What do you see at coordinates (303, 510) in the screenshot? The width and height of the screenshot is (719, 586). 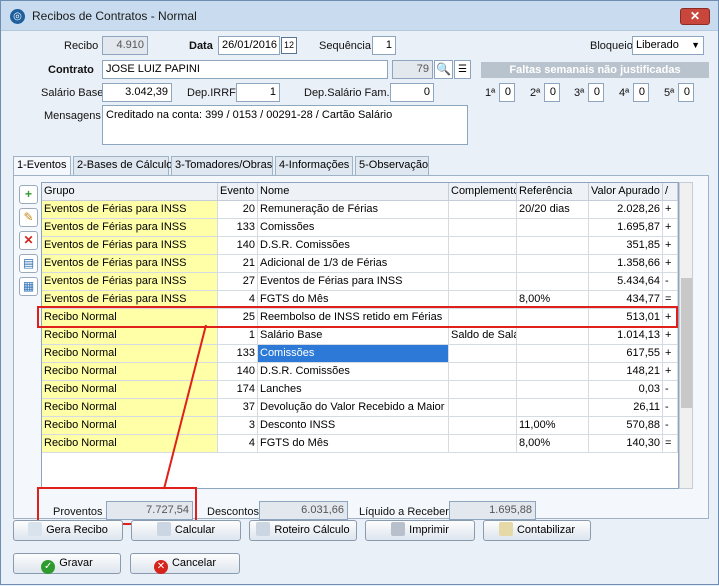 I see `descontos-field: 6.031,66` at bounding box center [303, 510].